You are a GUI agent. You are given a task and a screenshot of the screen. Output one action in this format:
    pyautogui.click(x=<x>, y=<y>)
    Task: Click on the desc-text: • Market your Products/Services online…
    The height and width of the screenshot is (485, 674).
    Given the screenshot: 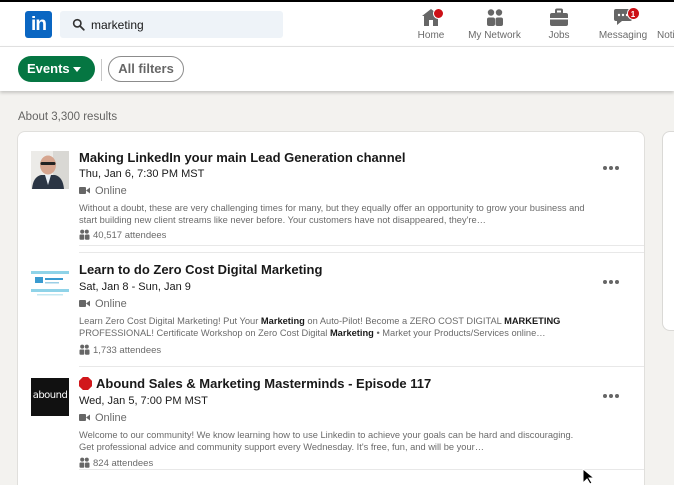 What is the action you would take?
    pyautogui.click(x=459, y=332)
    